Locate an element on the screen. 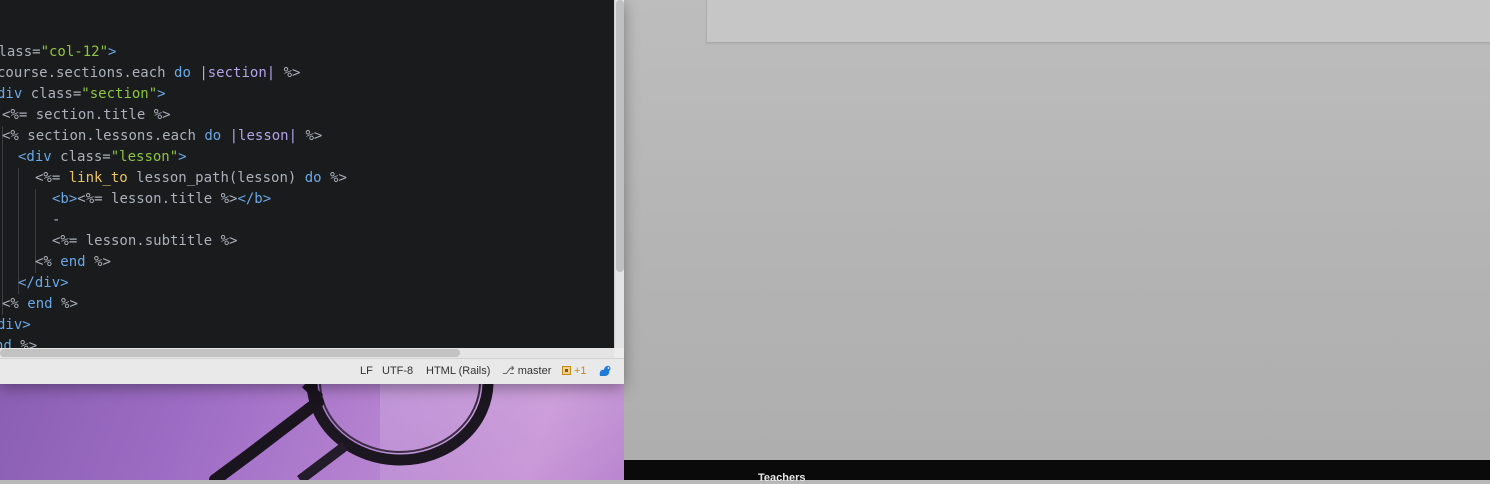  code-token: |section| is located at coordinates (241, 73).